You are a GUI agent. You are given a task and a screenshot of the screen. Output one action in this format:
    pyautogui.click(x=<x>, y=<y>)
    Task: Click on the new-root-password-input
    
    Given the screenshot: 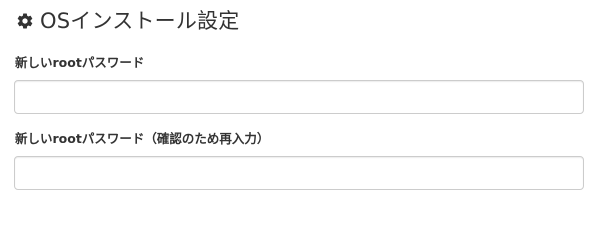 What is the action you would take?
    pyautogui.click(x=299, y=97)
    